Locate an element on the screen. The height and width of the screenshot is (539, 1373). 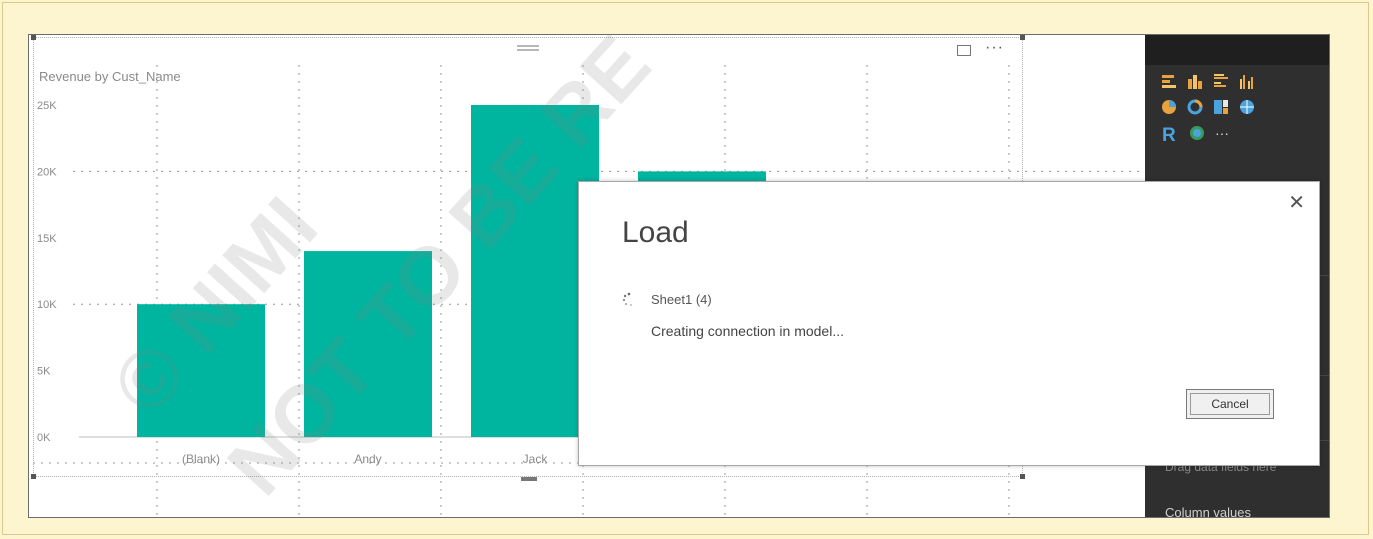
r-visual-label: R is located at coordinates (1169, 134).